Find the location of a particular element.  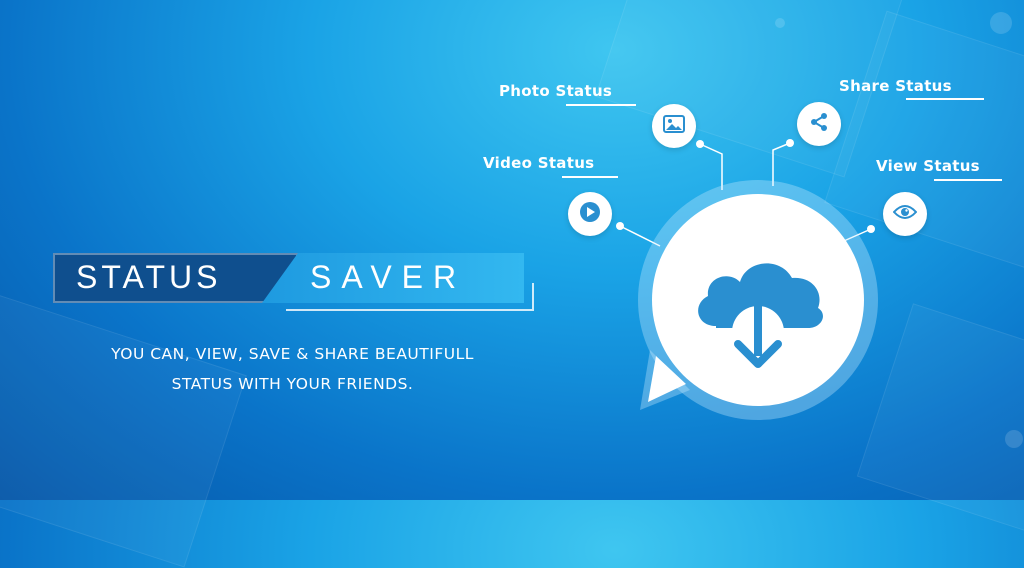

share-status-underline is located at coordinates (945, 99).